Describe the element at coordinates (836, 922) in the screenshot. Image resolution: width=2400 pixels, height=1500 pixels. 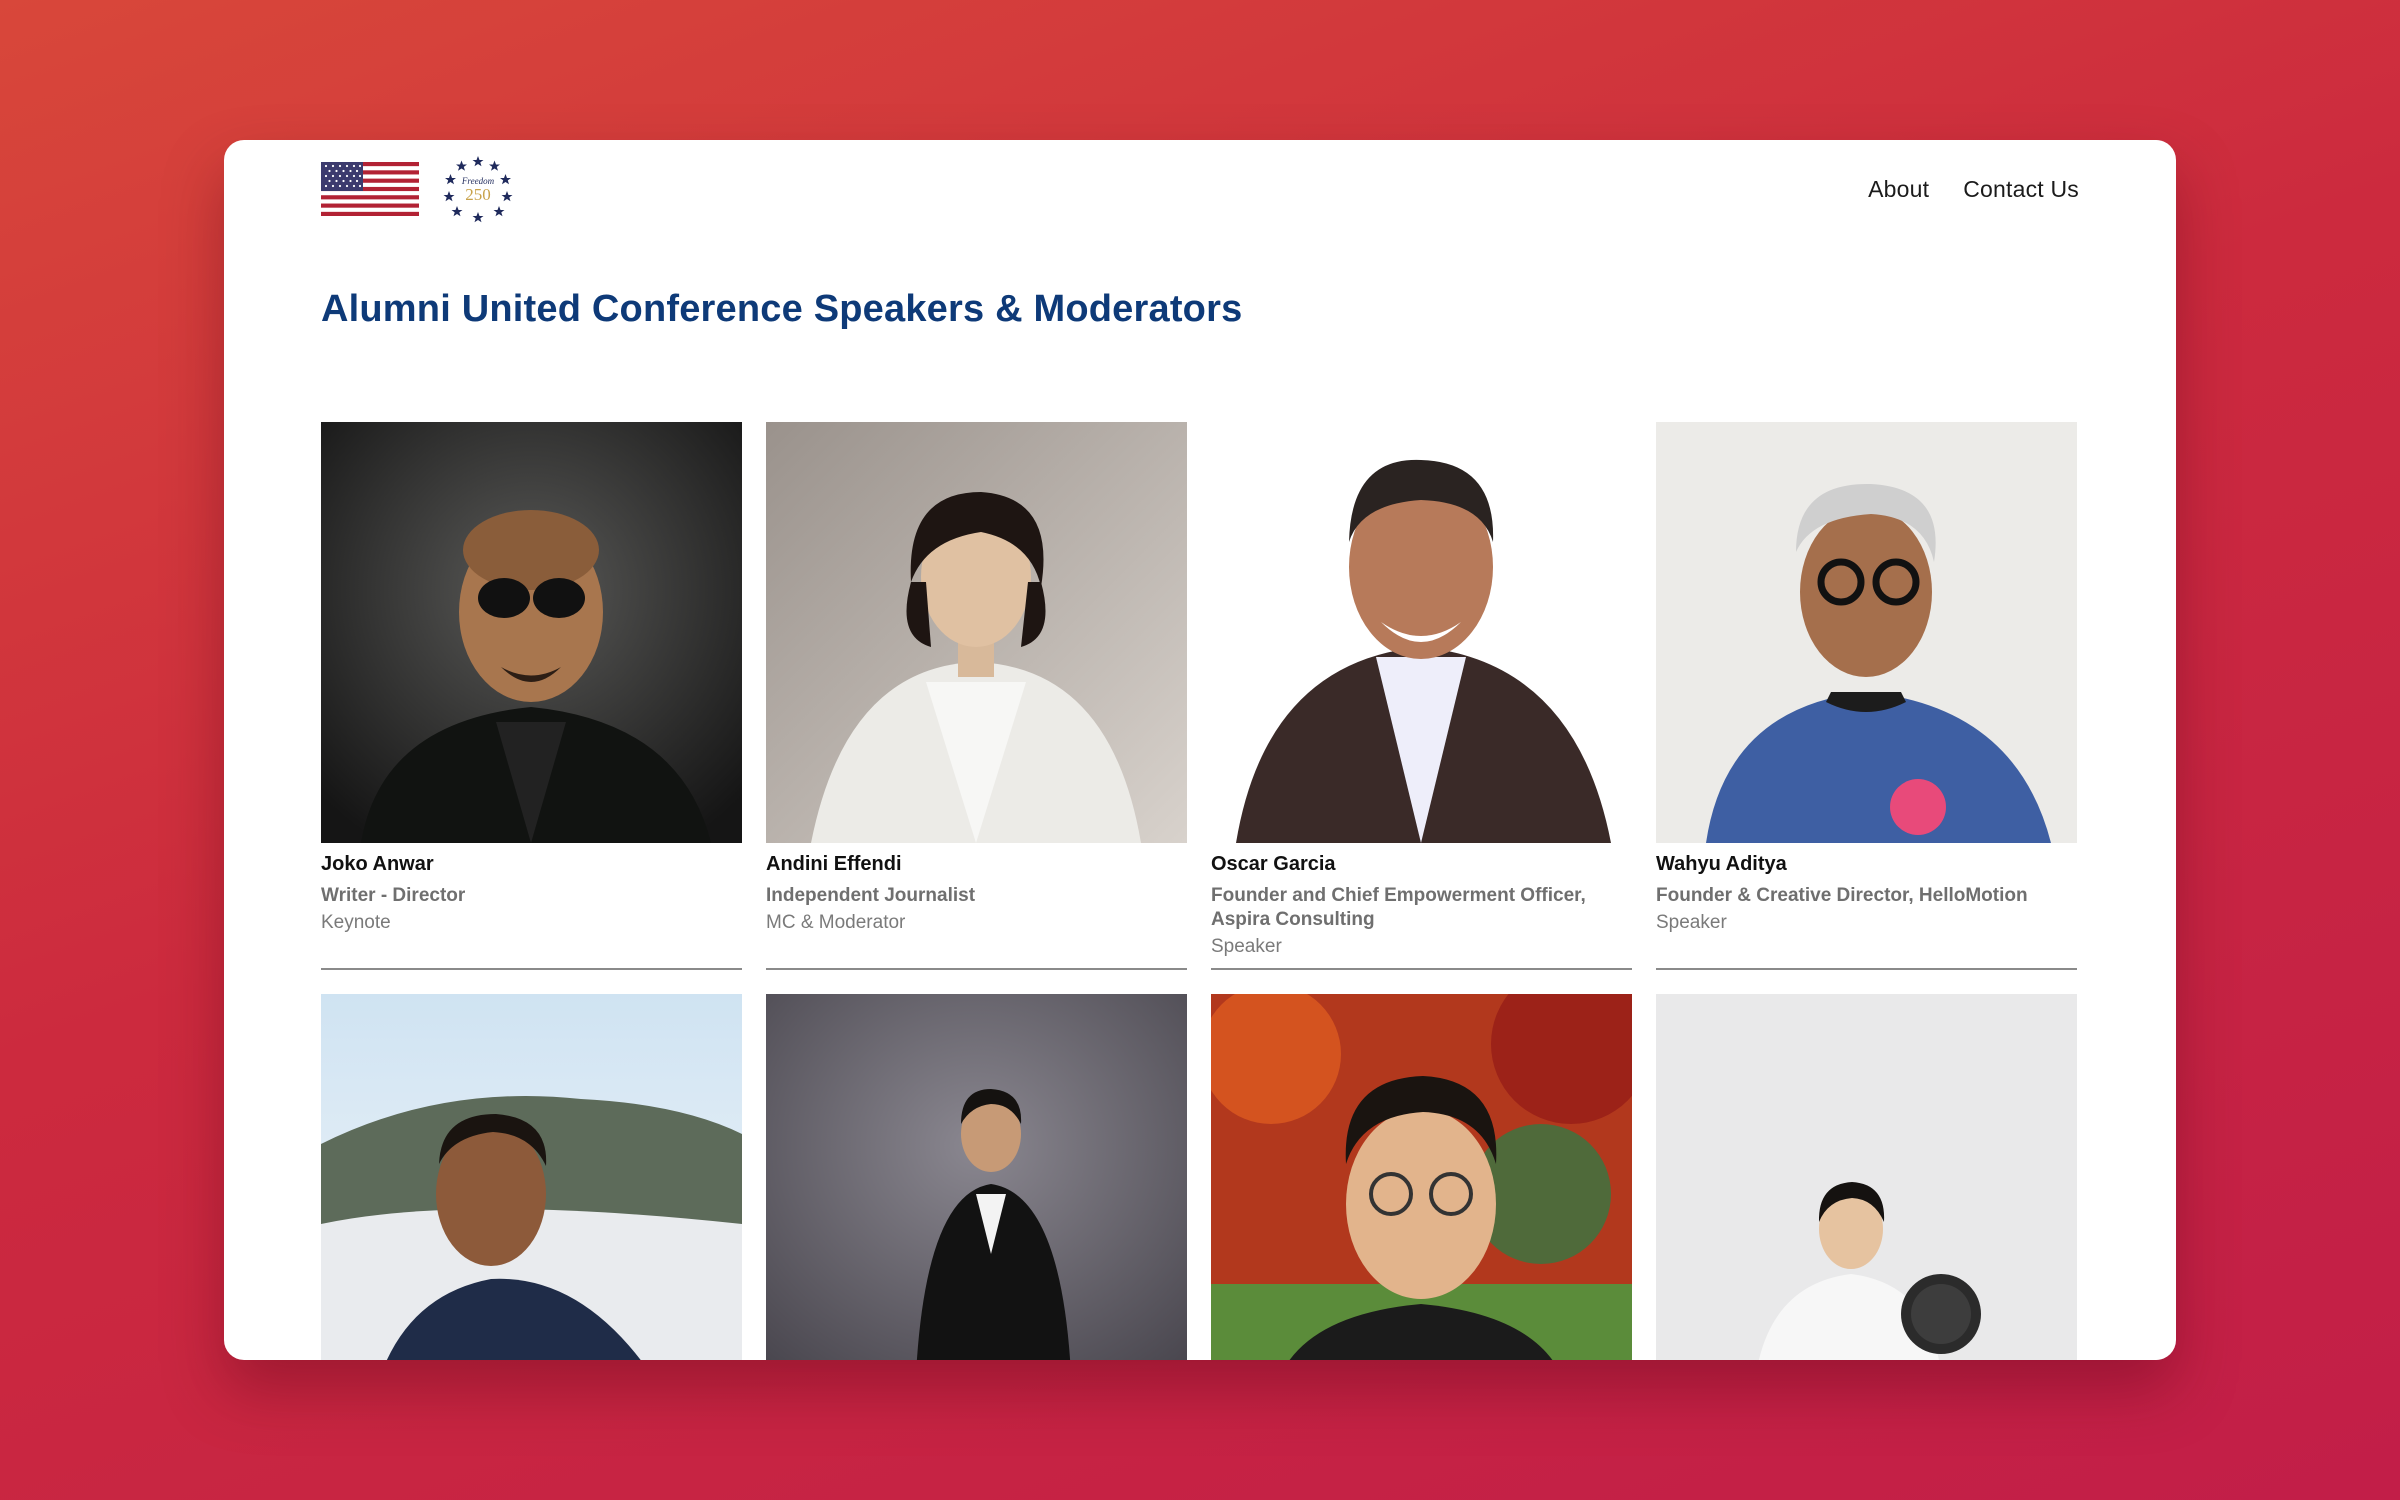
I see `speaker-type: MC & Moderator` at that location.